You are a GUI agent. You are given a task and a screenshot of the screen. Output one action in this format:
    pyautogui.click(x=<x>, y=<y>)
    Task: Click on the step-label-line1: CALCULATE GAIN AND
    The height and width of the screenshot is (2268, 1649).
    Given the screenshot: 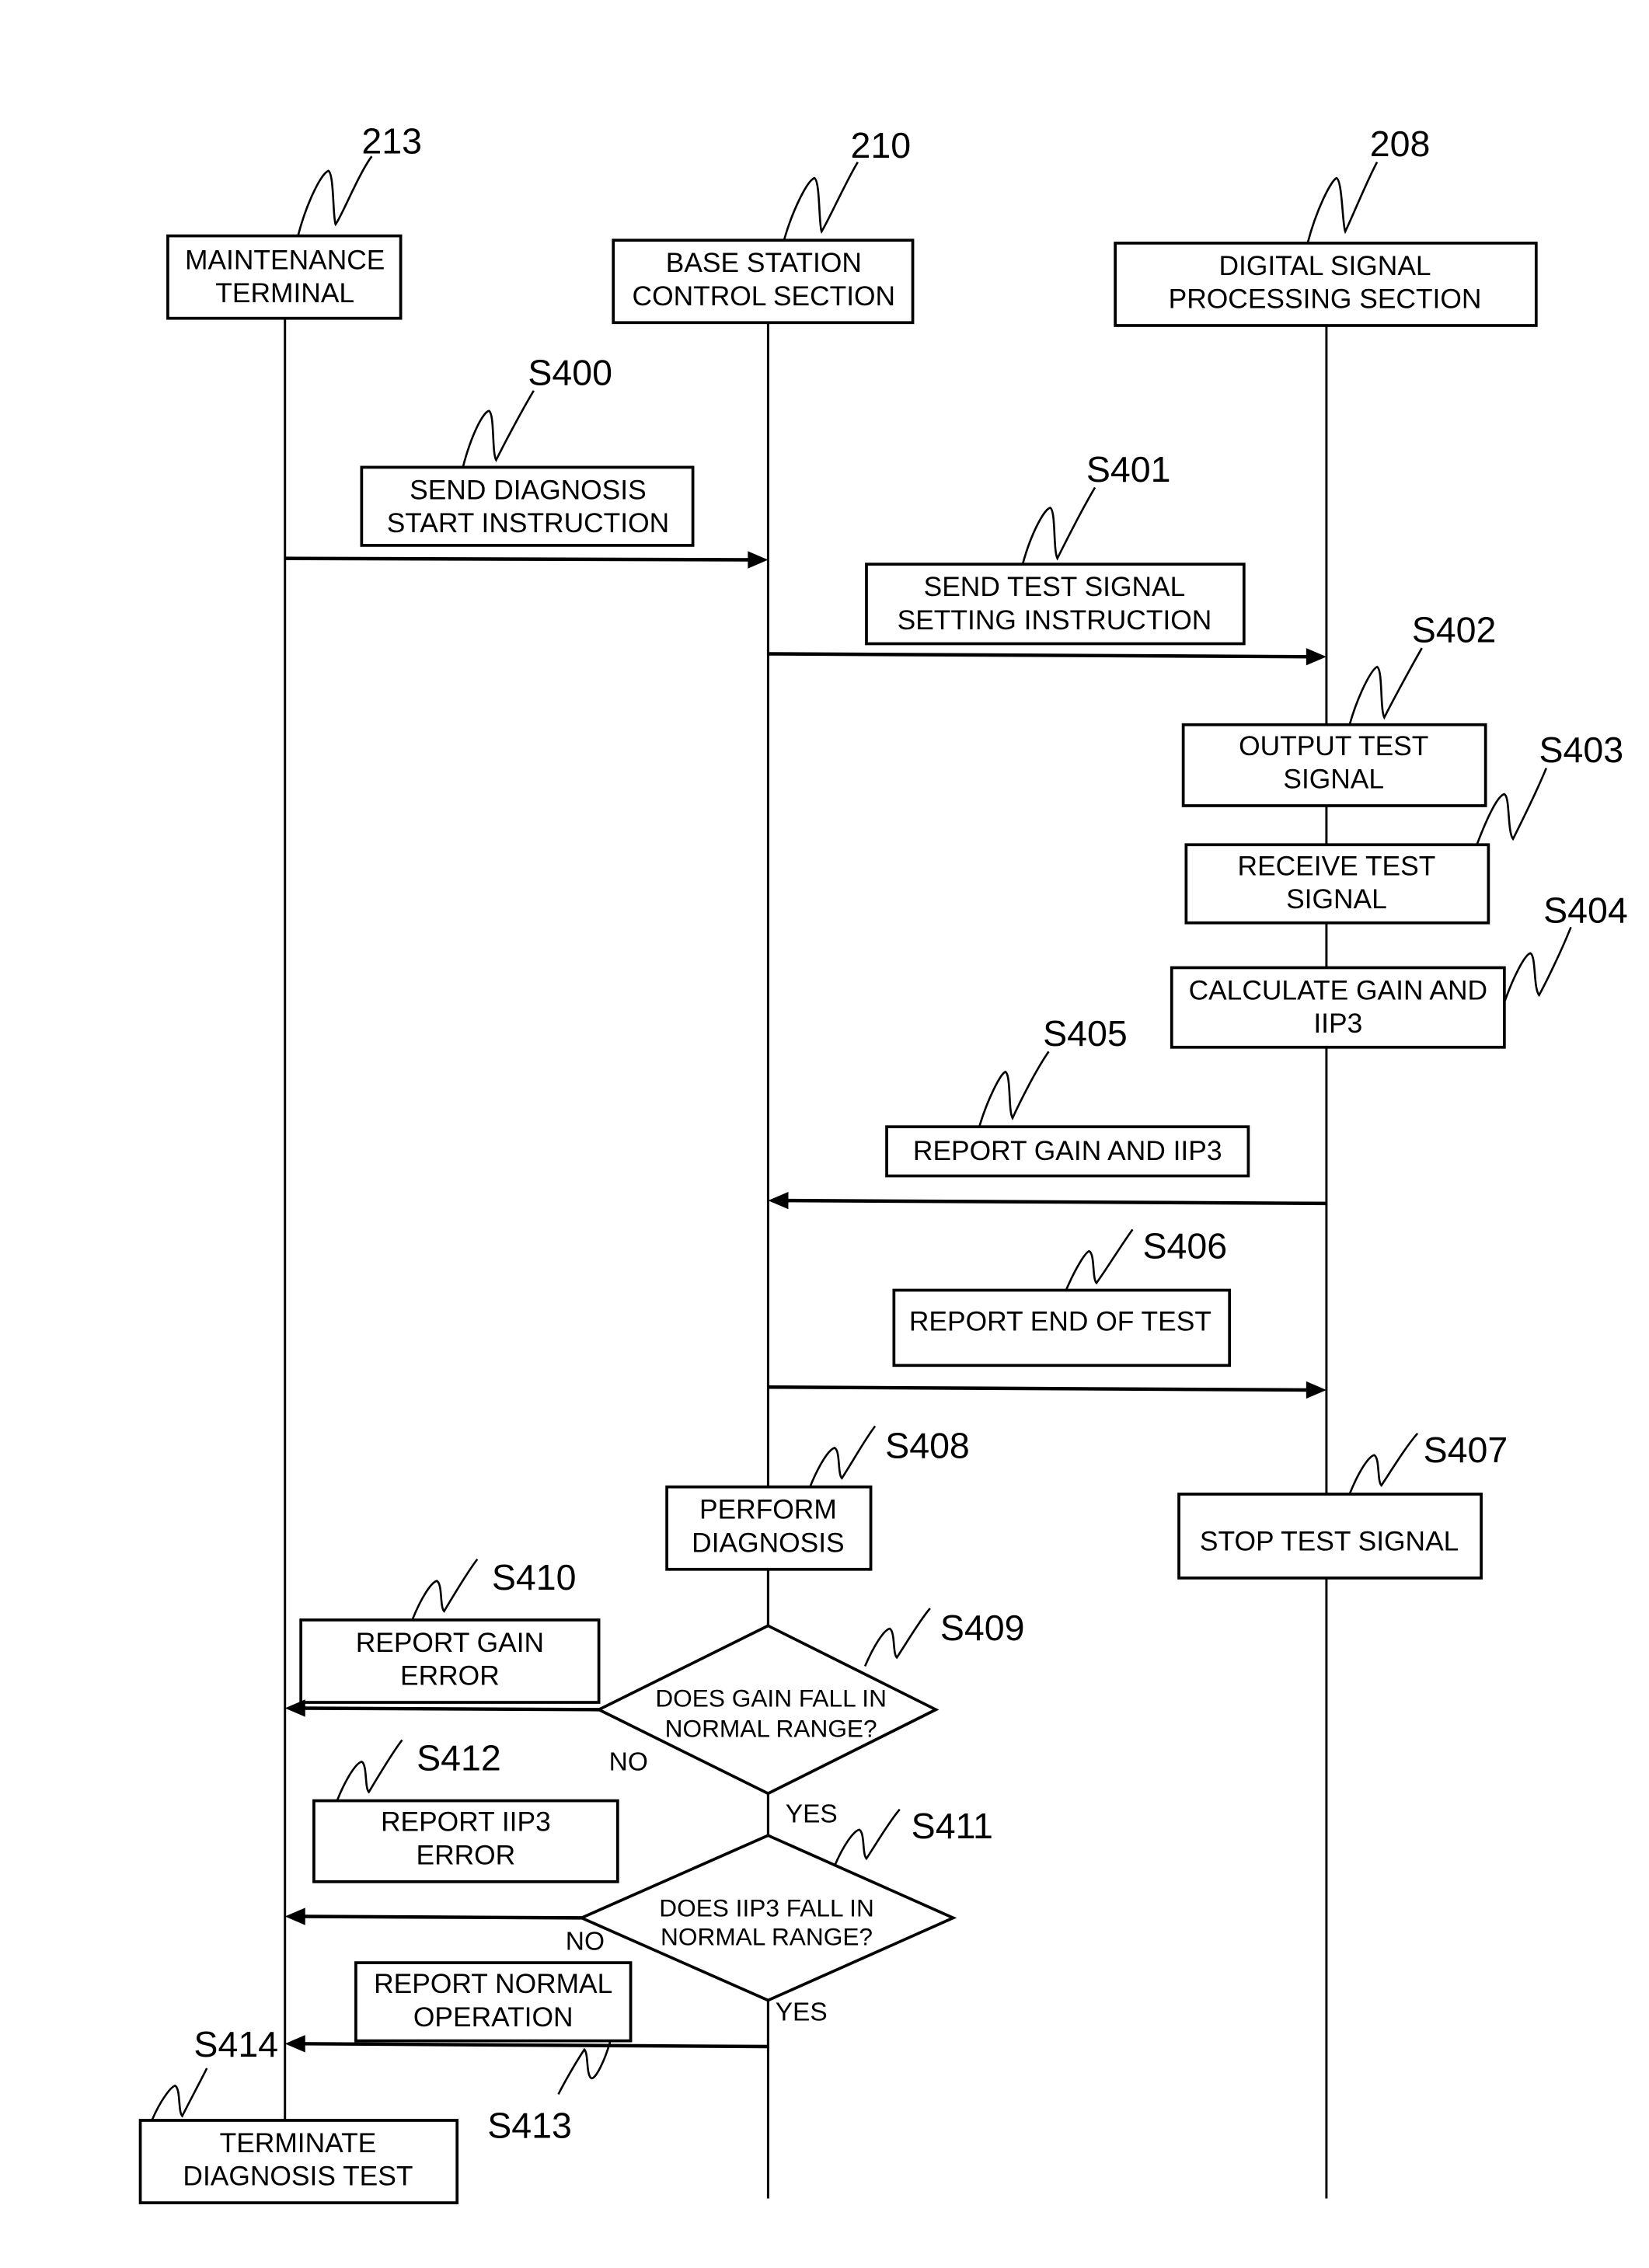 What is the action you would take?
    pyautogui.click(x=1338, y=990)
    